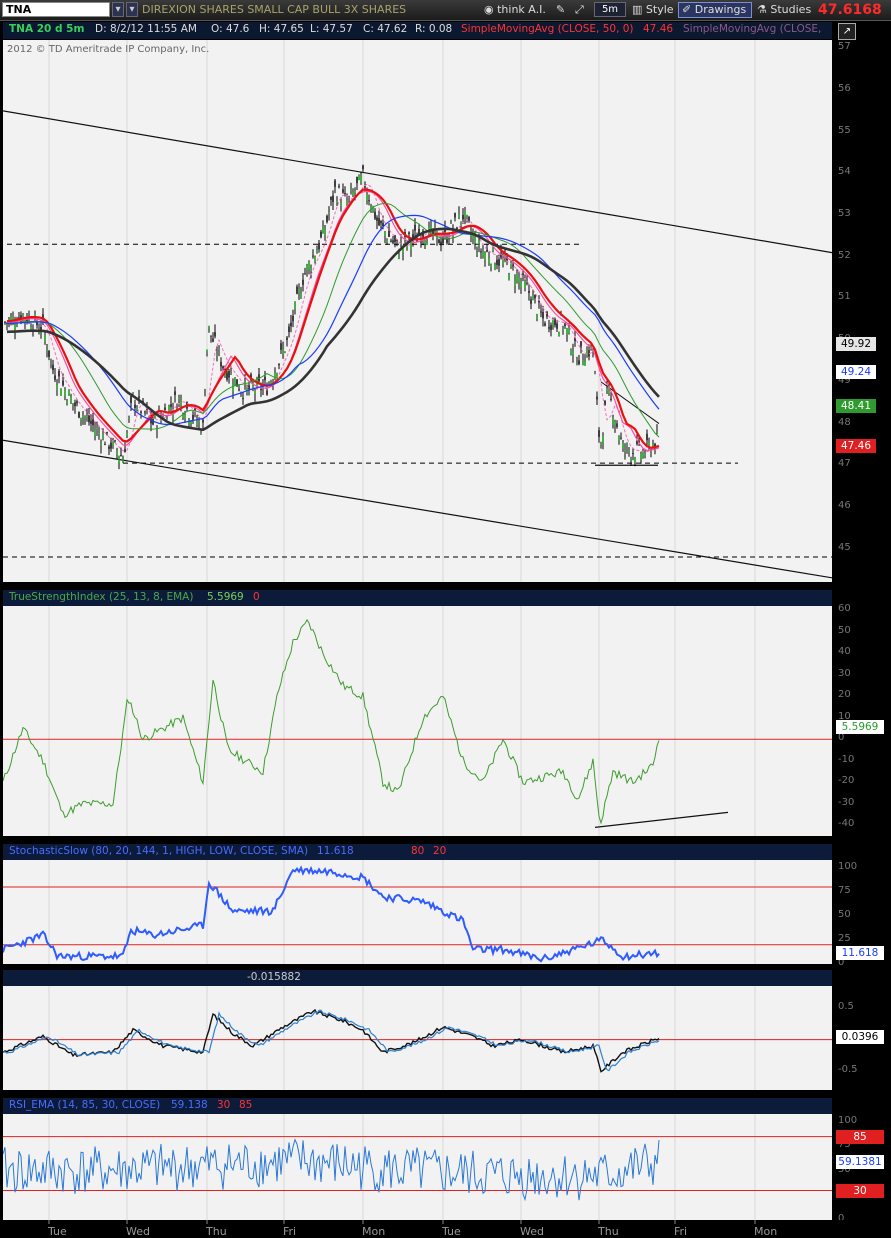 The height and width of the screenshot is (1238, 891). I want to click on indicator-tag: 30, so click(860, 1190).